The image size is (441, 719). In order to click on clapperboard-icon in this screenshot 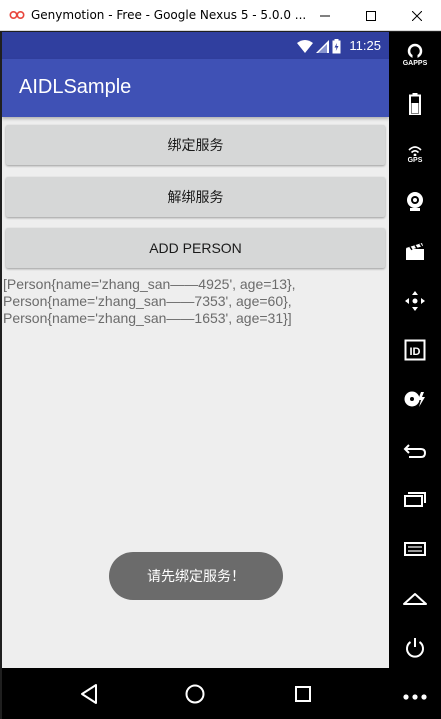, I will do `click(415, 251)`.